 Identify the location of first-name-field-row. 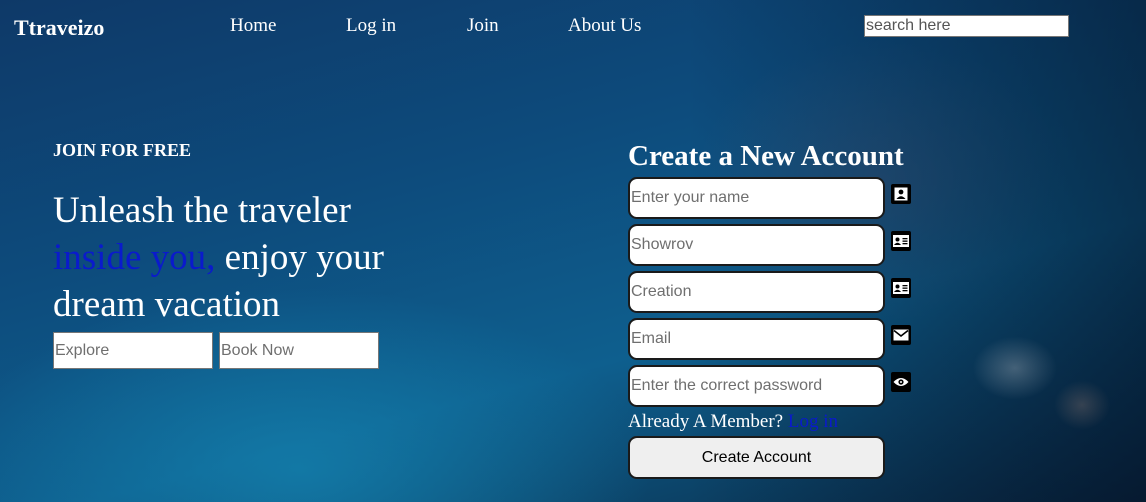
(778, 247).